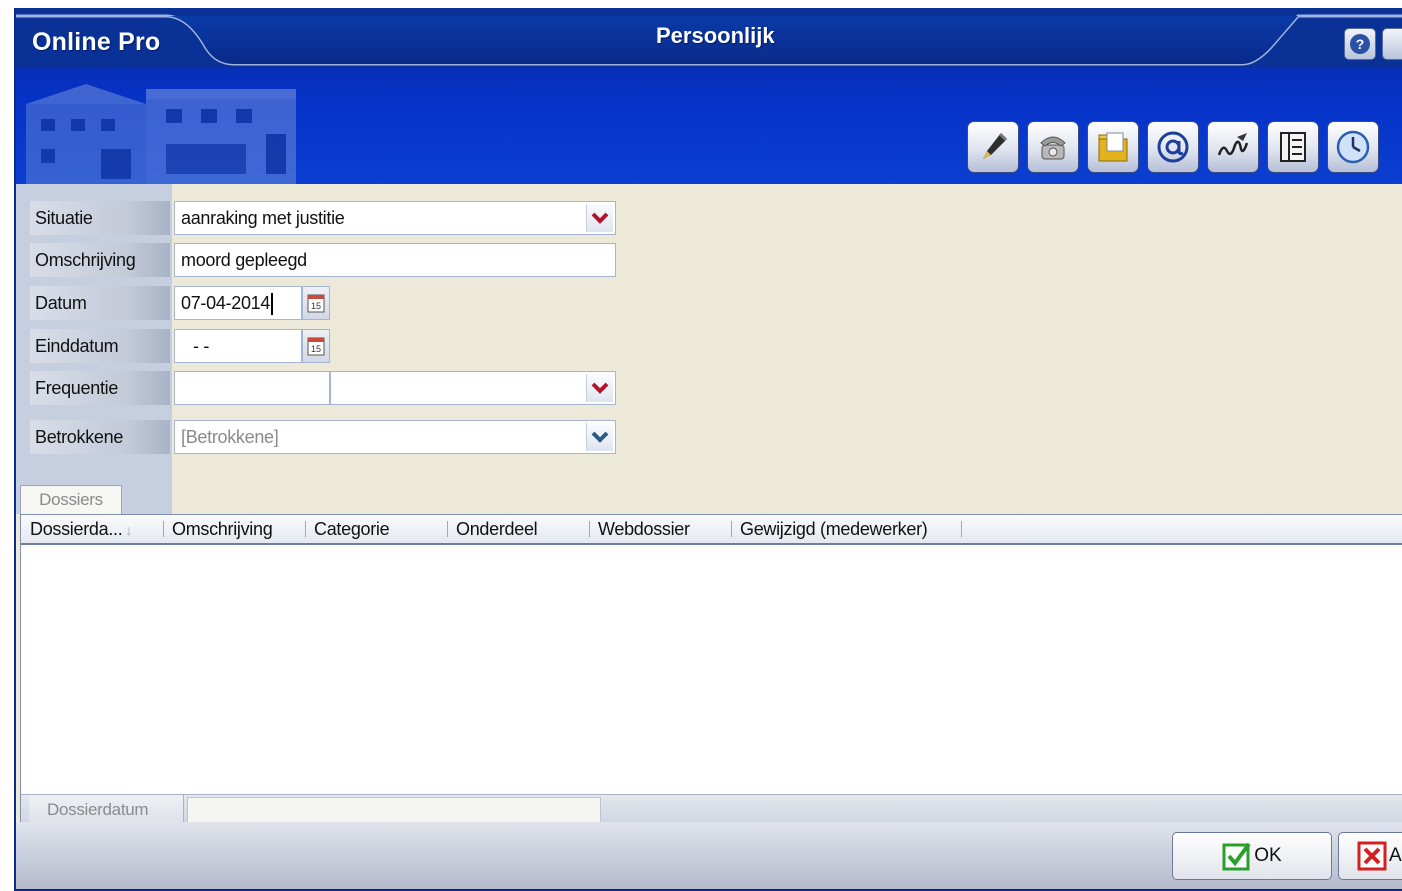  I want to click on signature-button, so click(1233, 147).